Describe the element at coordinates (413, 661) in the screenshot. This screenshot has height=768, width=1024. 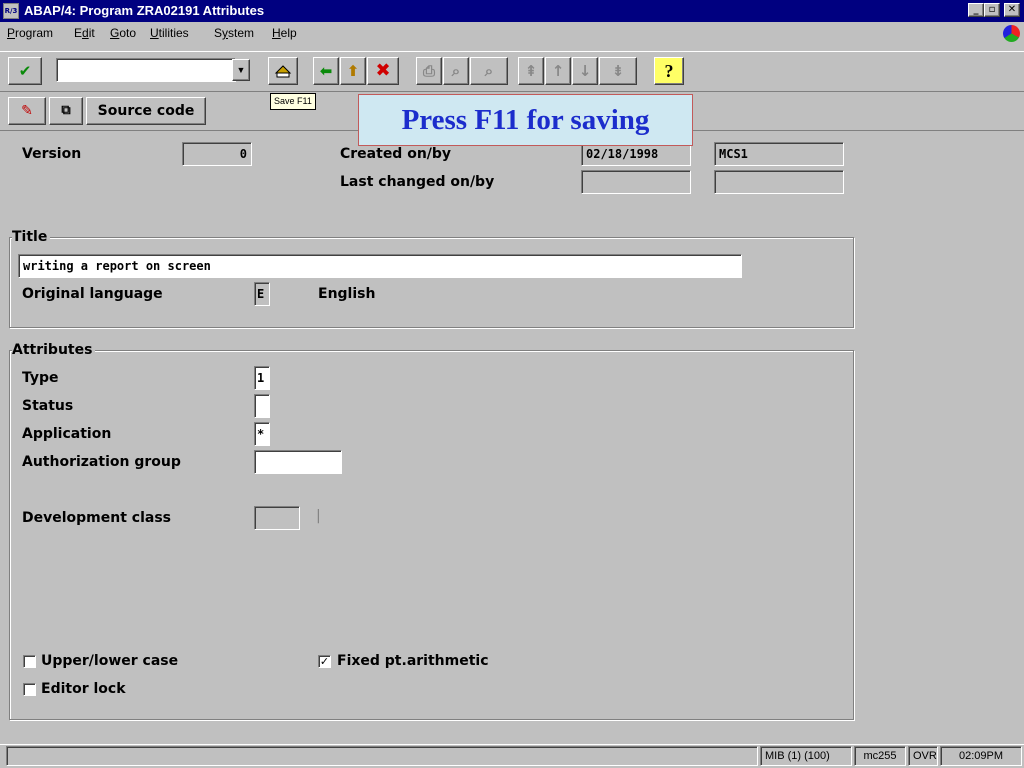
I see `fixed-pt-arithmetic-label: Fixed pt.arithmetic` at that location.